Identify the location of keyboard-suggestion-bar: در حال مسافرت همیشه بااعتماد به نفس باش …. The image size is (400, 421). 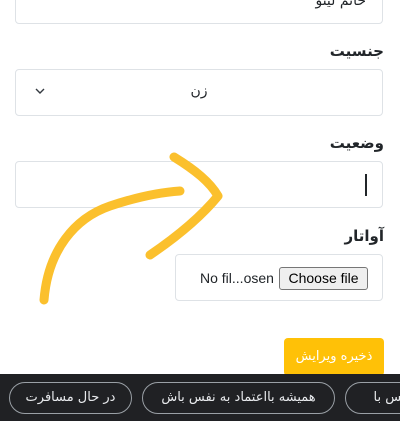
(200, 397).